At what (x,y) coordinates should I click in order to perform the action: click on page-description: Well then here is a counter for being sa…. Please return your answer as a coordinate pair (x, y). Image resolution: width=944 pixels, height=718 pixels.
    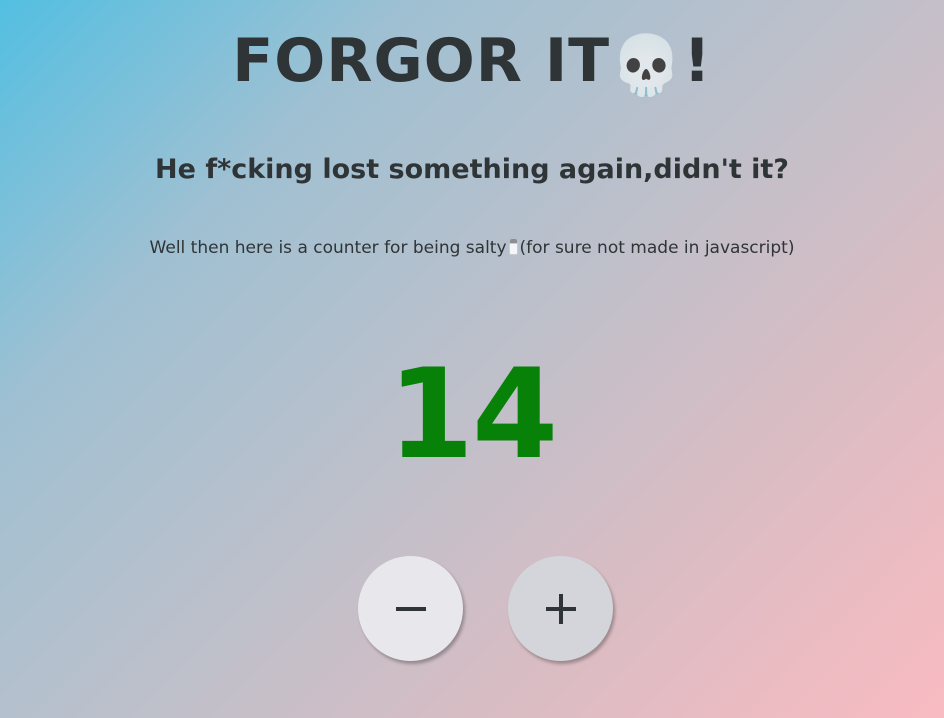
    Looking at the image, I should click on (472, 248).